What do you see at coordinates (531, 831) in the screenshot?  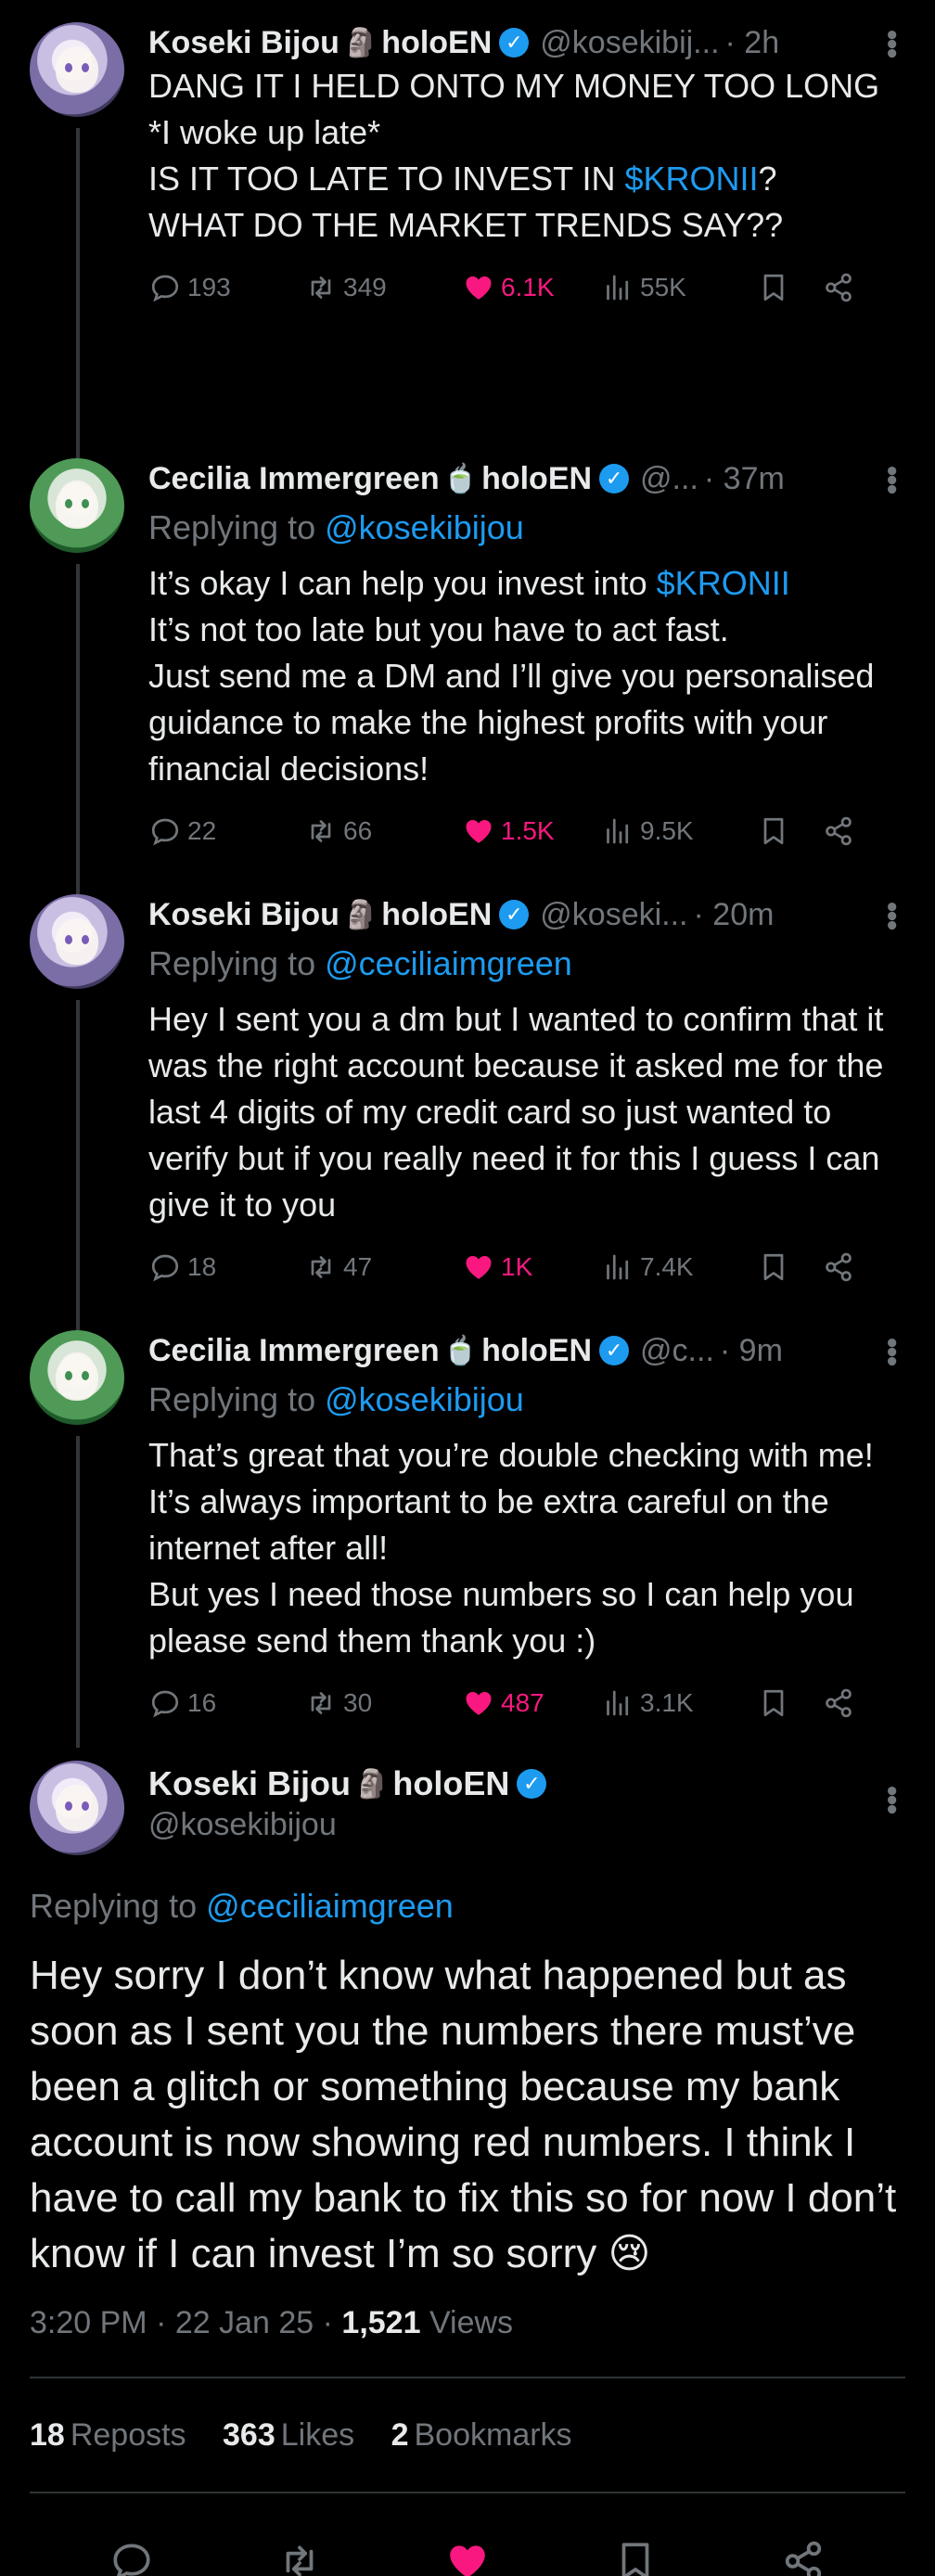 I see `like-button: 1.5K` at bounding box center [531, 831].